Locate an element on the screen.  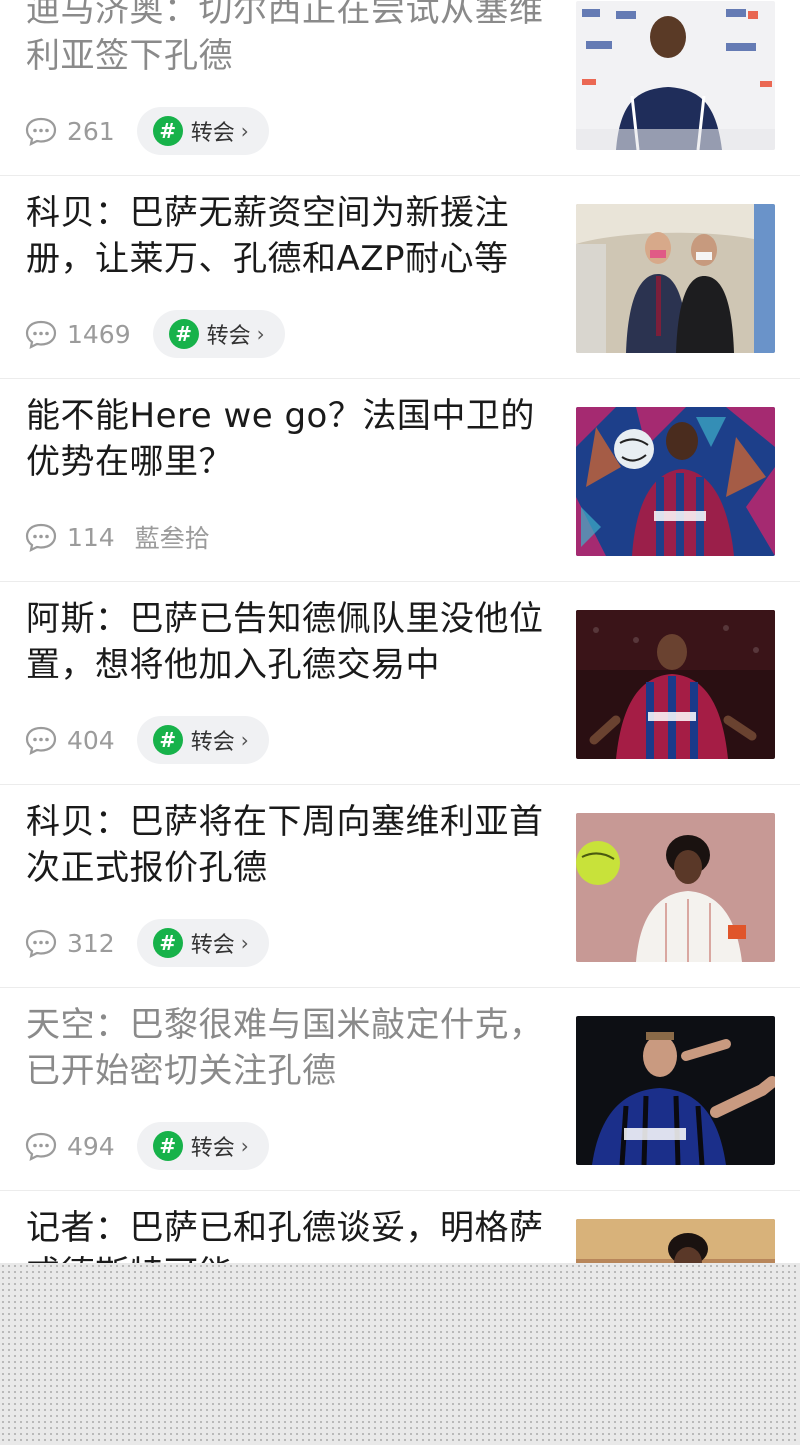
author-name: 藍叁拾 is located at coordinates (172, 537).